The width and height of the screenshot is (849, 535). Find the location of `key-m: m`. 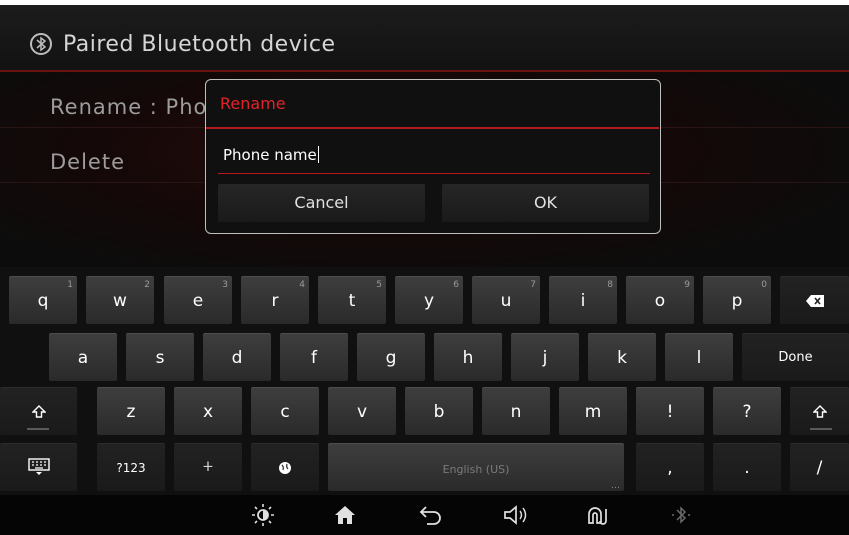

key-m: m is located at coordinates (593, 411).